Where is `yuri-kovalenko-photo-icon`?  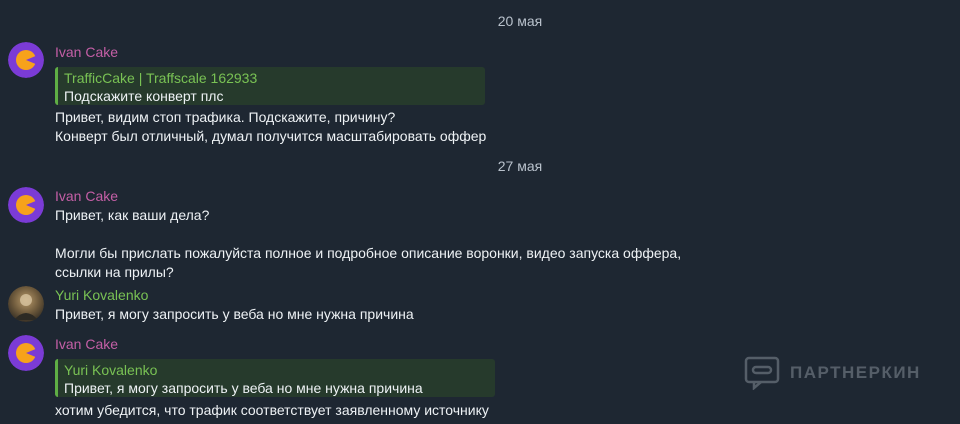
yuri-kovalenko-photo-icon is located at coordinates (26, 304).